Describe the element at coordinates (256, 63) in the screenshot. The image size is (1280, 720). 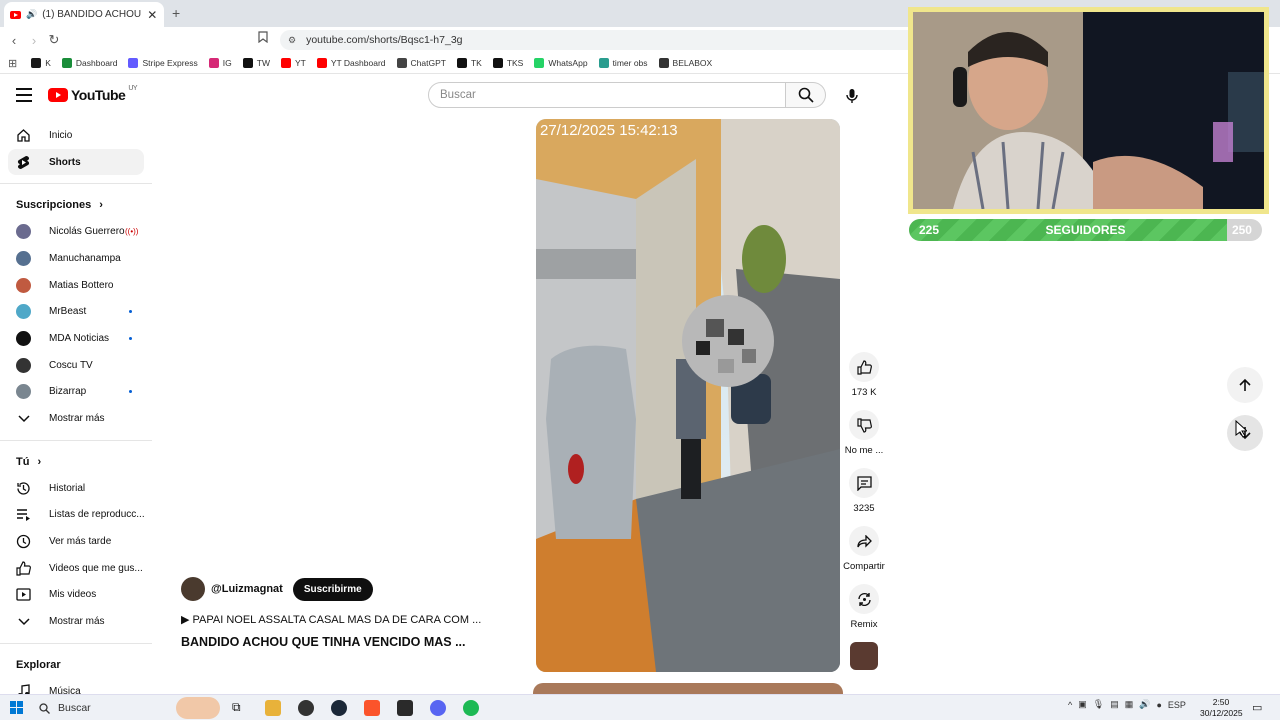
I see `bookmark-item: TW` at that location.